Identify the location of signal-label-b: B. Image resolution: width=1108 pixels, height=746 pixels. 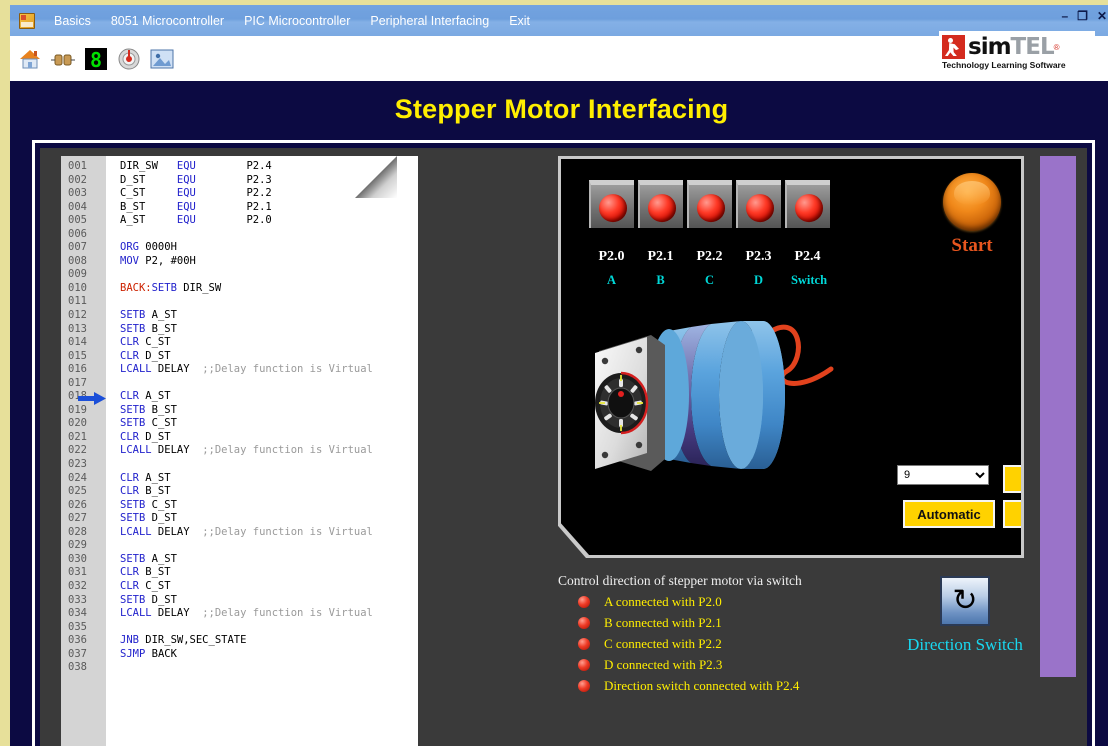
(660, 280).